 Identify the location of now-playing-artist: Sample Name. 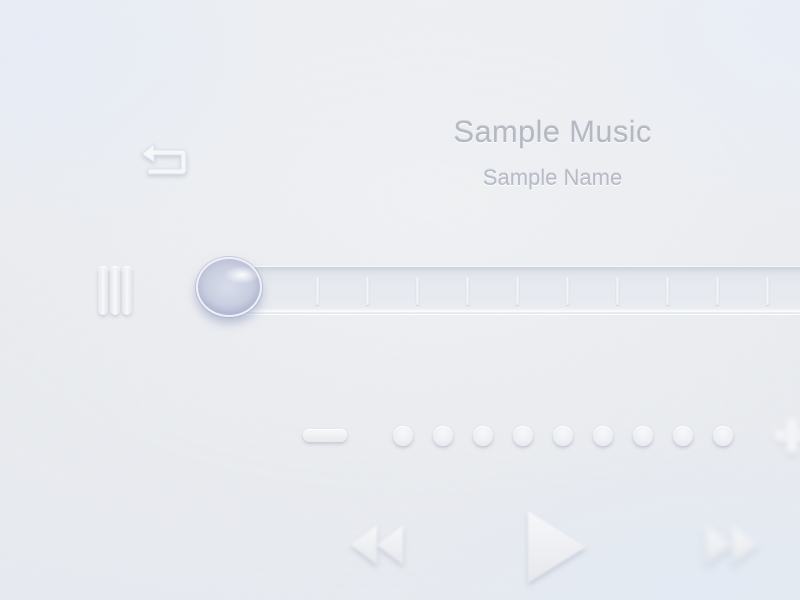
(552, 177).